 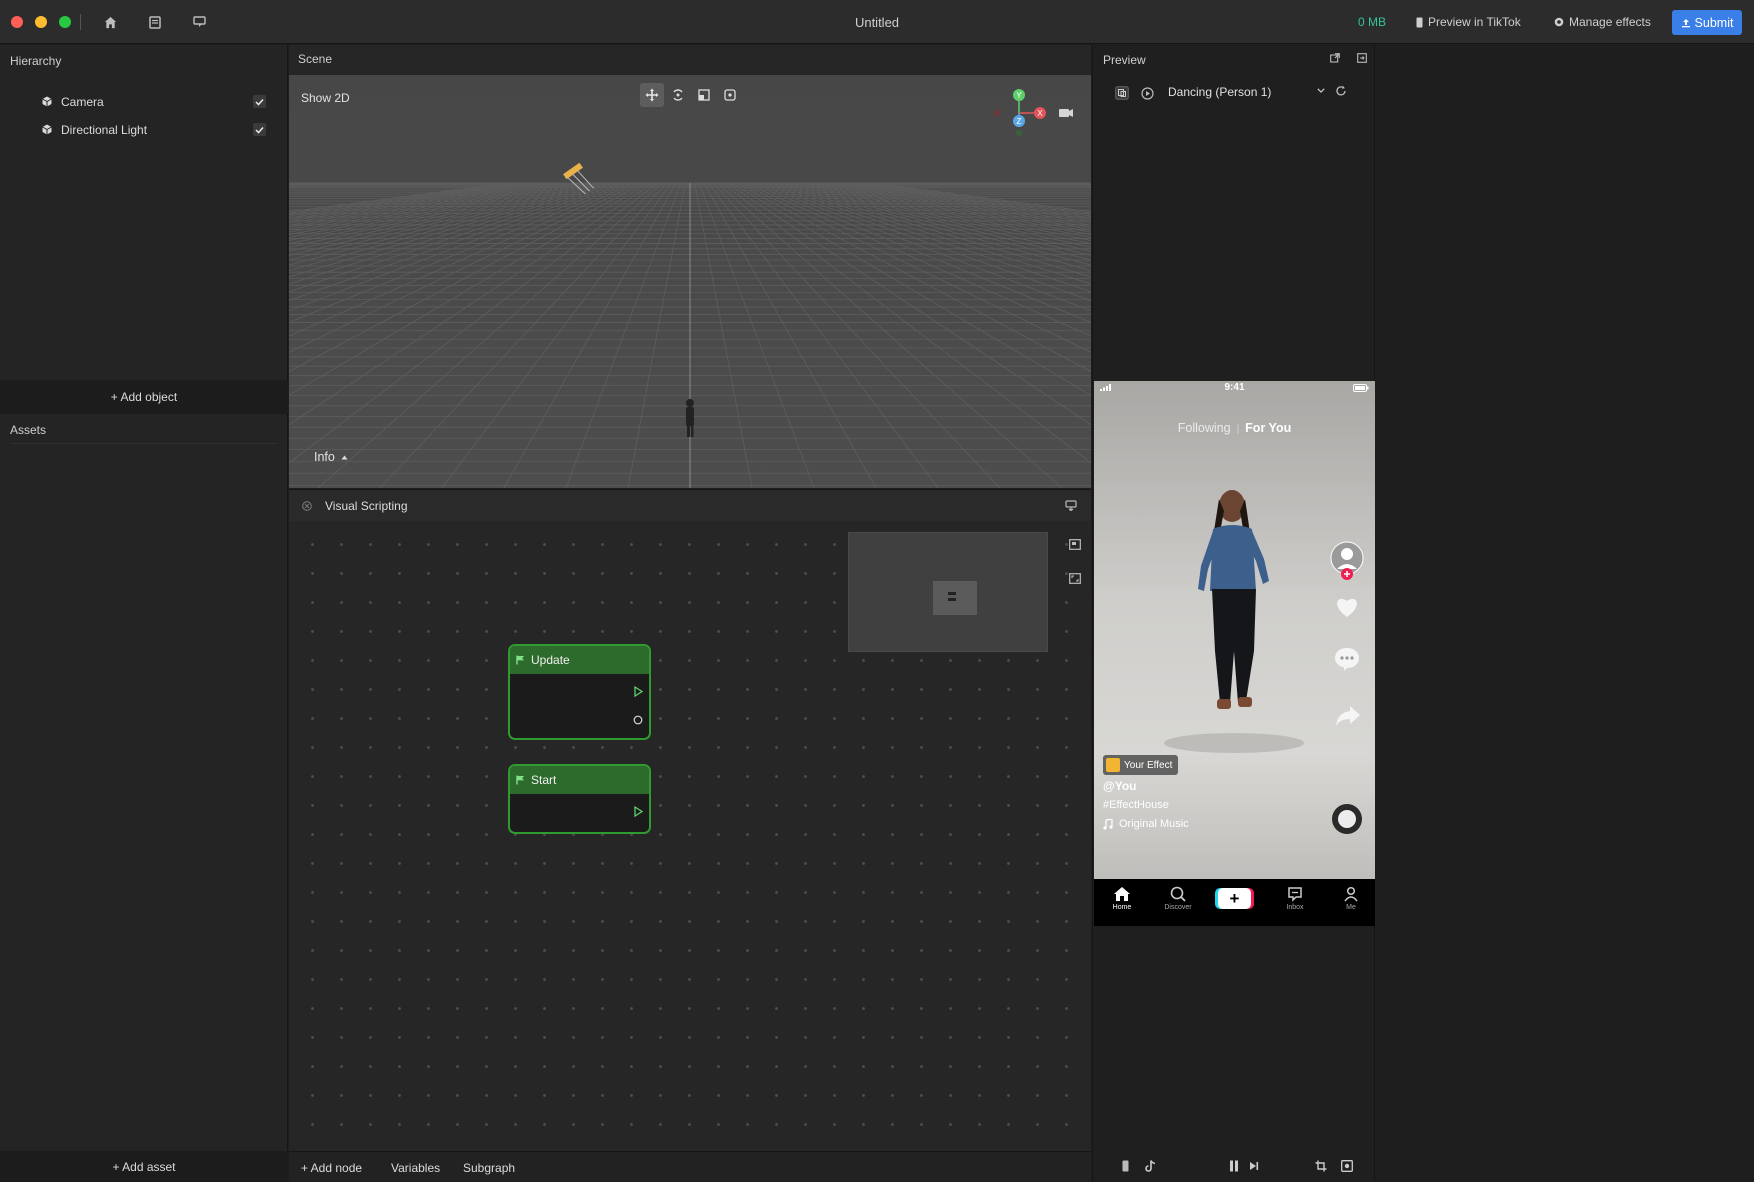 I want to click on heart-icon, so click(x=1347, y=608).